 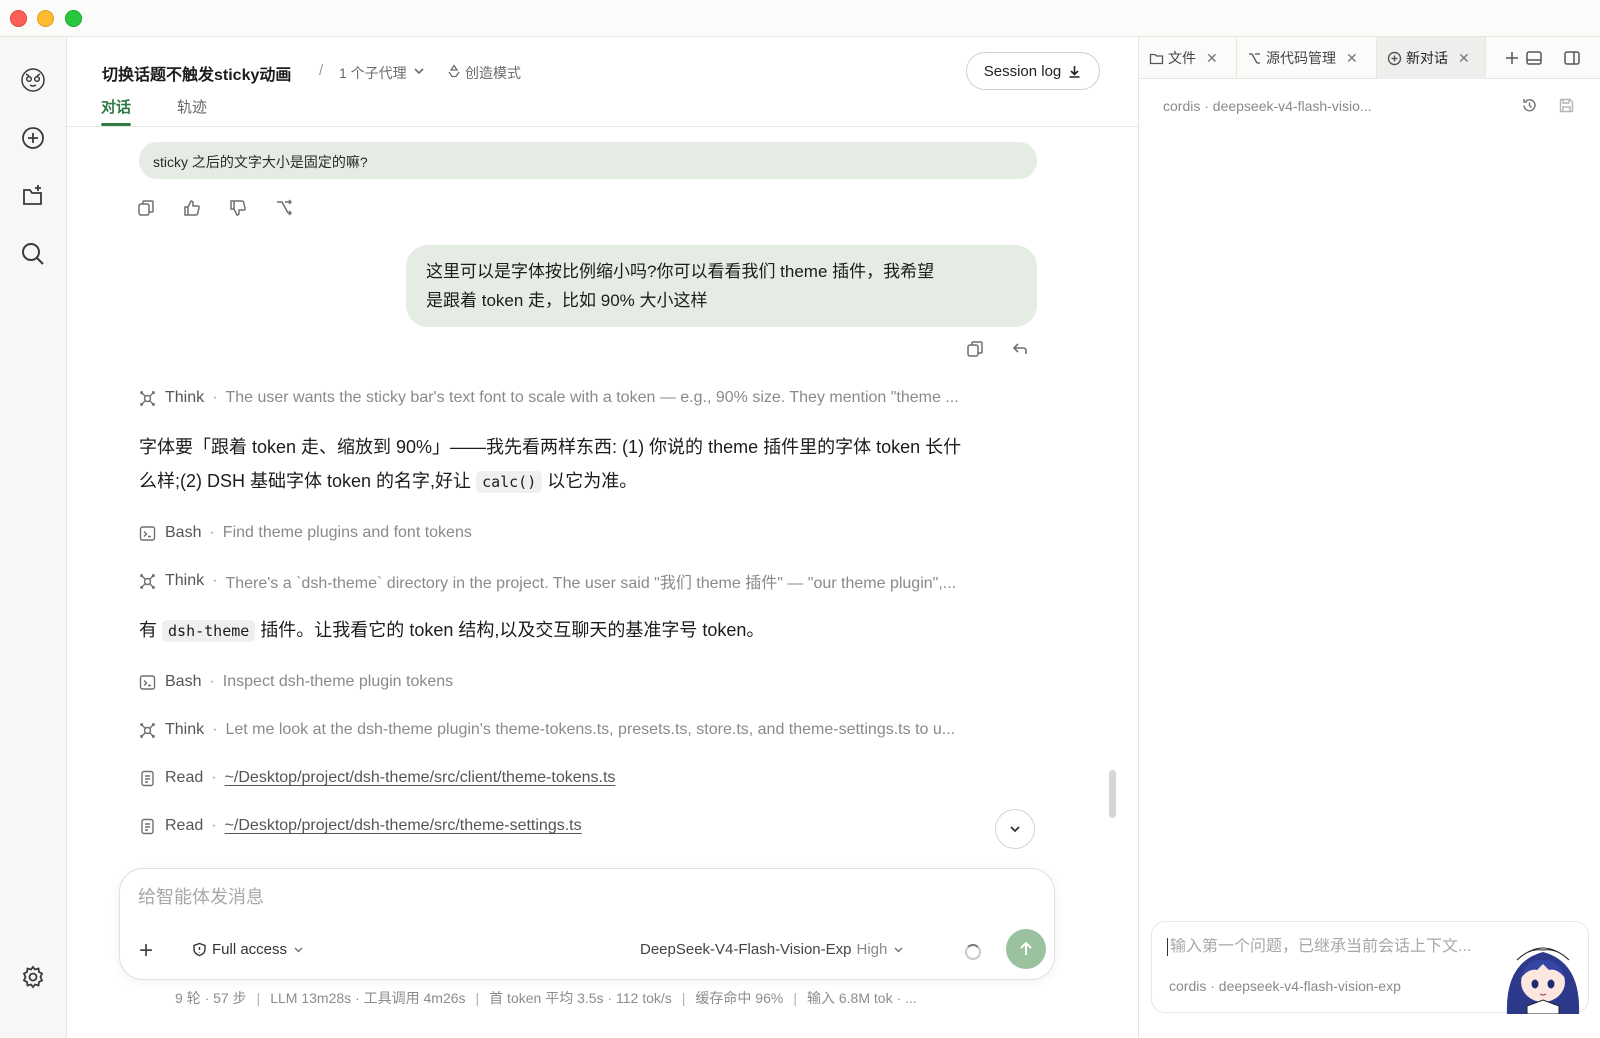 What do you see at coordinates (73, 18) in the screenshot?
I see `zoom-window-button` at bounding box center [73, 18].